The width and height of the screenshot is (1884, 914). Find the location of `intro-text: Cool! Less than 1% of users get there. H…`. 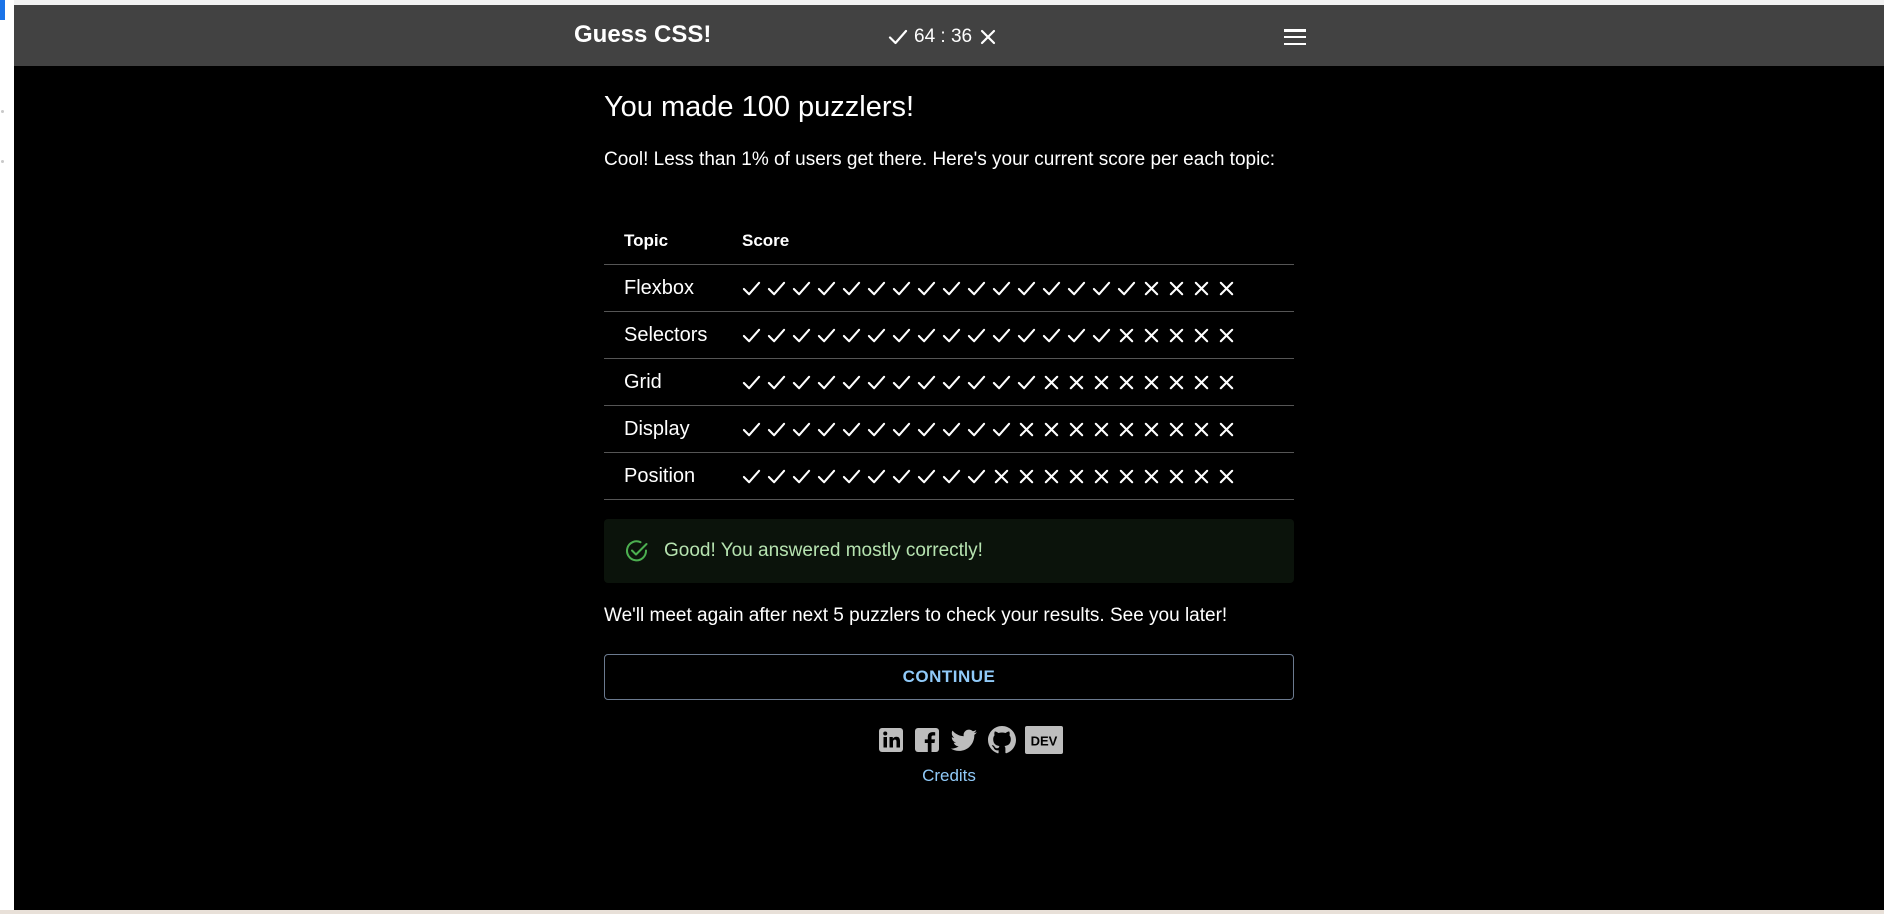

intro-text: Cool! Less than 1% of users get there. H… is located at coordinates (940, 159).